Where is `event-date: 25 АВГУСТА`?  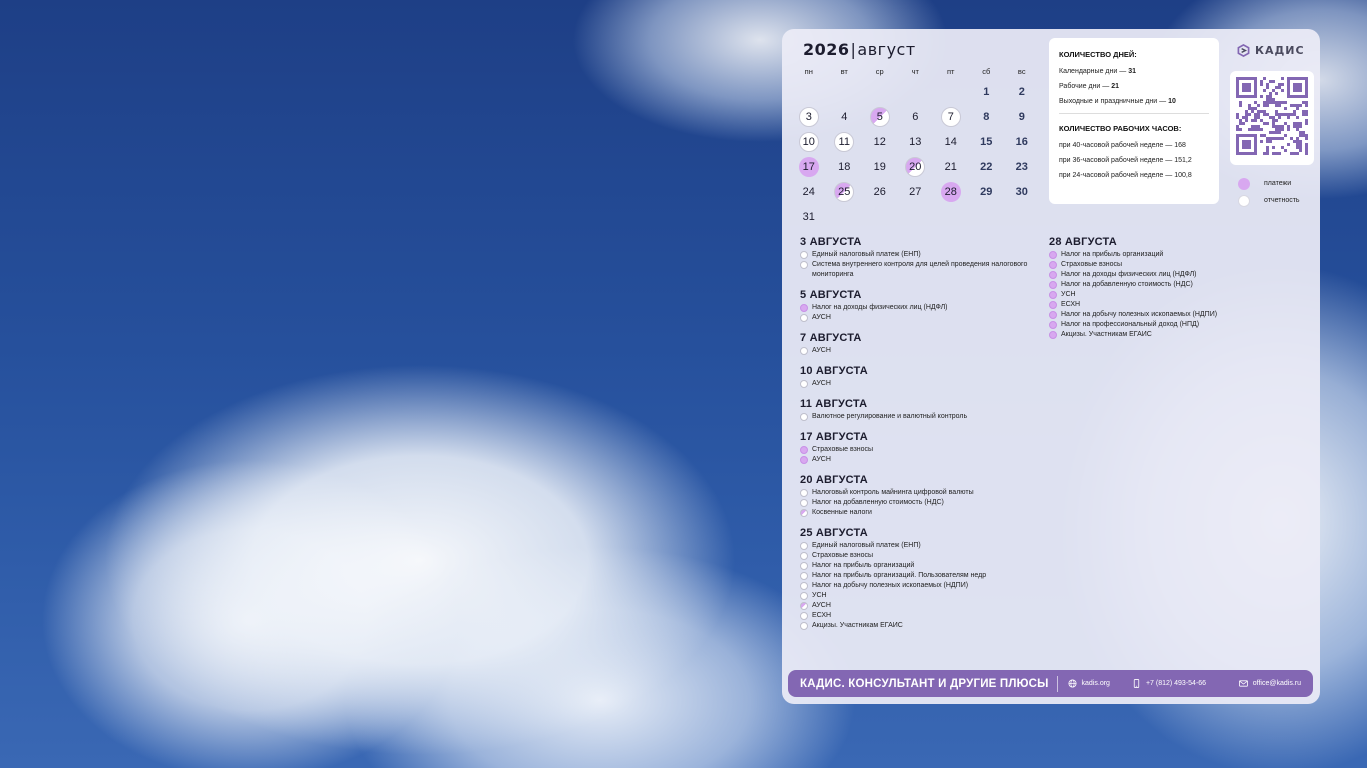 event-date: 25 АВГУСТА is located at coordinates (834, 533).